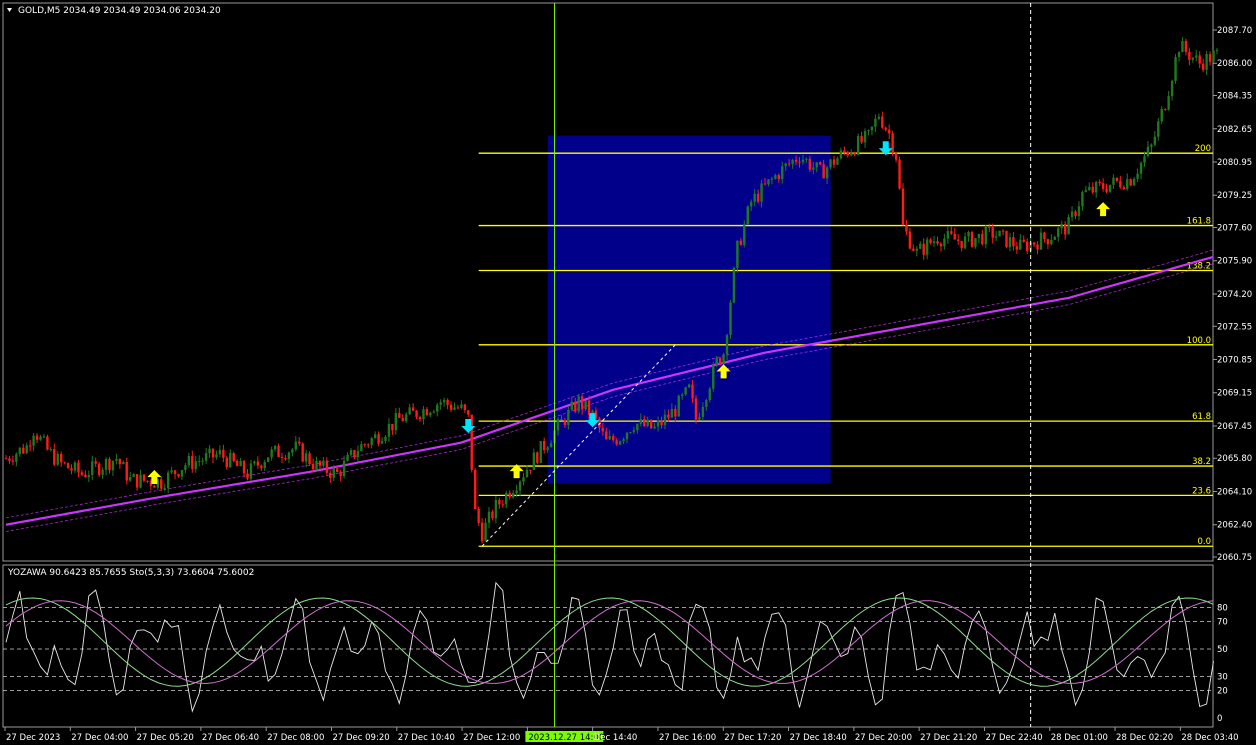  I want to click on oscillator-tick-label: 80, so click(1222, 609).